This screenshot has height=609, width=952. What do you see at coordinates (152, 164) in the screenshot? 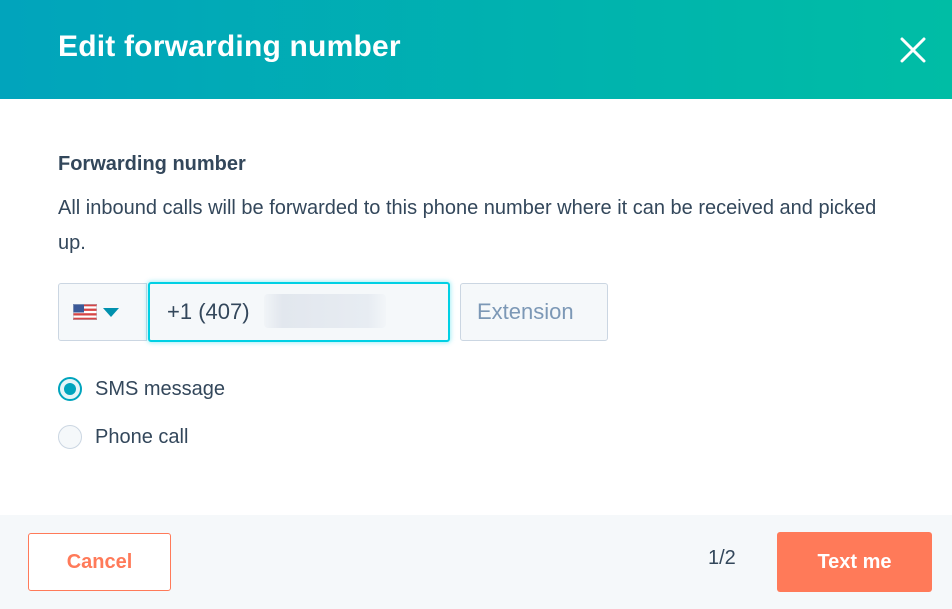
I see `section-label: Forwarding number` at bounding box center [152, 164].